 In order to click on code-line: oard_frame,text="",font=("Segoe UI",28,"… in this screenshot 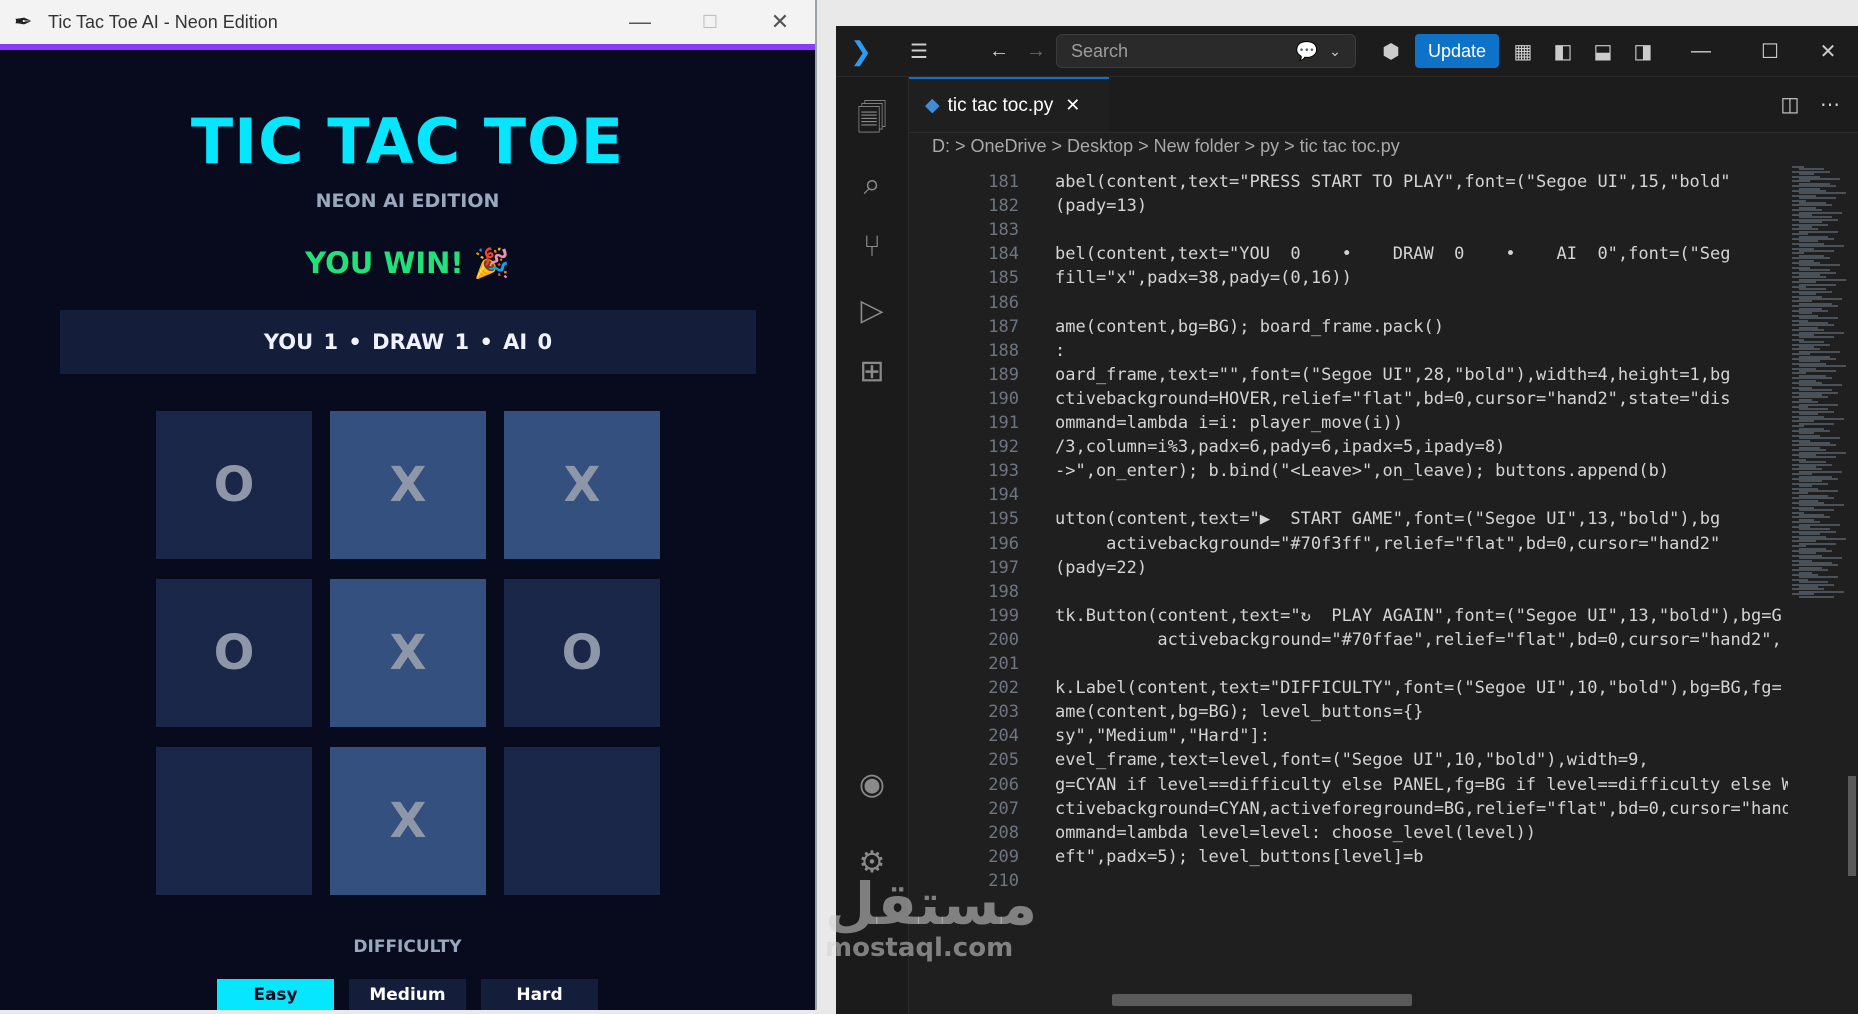, I will do `click(1393, 375)`.